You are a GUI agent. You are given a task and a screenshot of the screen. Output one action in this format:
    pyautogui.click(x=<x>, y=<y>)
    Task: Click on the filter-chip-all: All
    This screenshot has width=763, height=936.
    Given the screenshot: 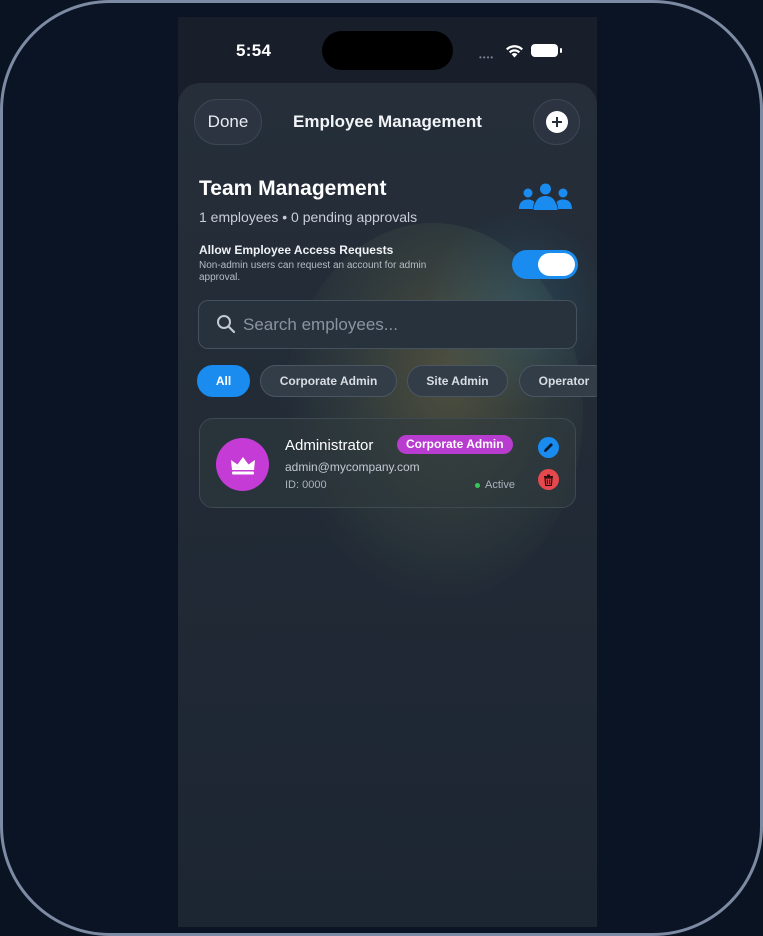 What is the action you would take?
    pyautogui.click(x=223, y=381)
    